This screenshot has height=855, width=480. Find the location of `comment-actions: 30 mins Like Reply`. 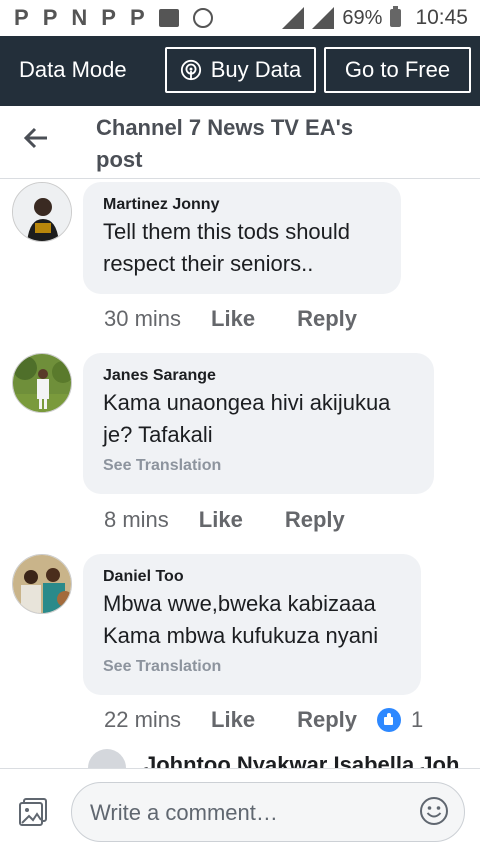

comment-actions: 30 mins Like Reply is located at coordinates (230, 319).